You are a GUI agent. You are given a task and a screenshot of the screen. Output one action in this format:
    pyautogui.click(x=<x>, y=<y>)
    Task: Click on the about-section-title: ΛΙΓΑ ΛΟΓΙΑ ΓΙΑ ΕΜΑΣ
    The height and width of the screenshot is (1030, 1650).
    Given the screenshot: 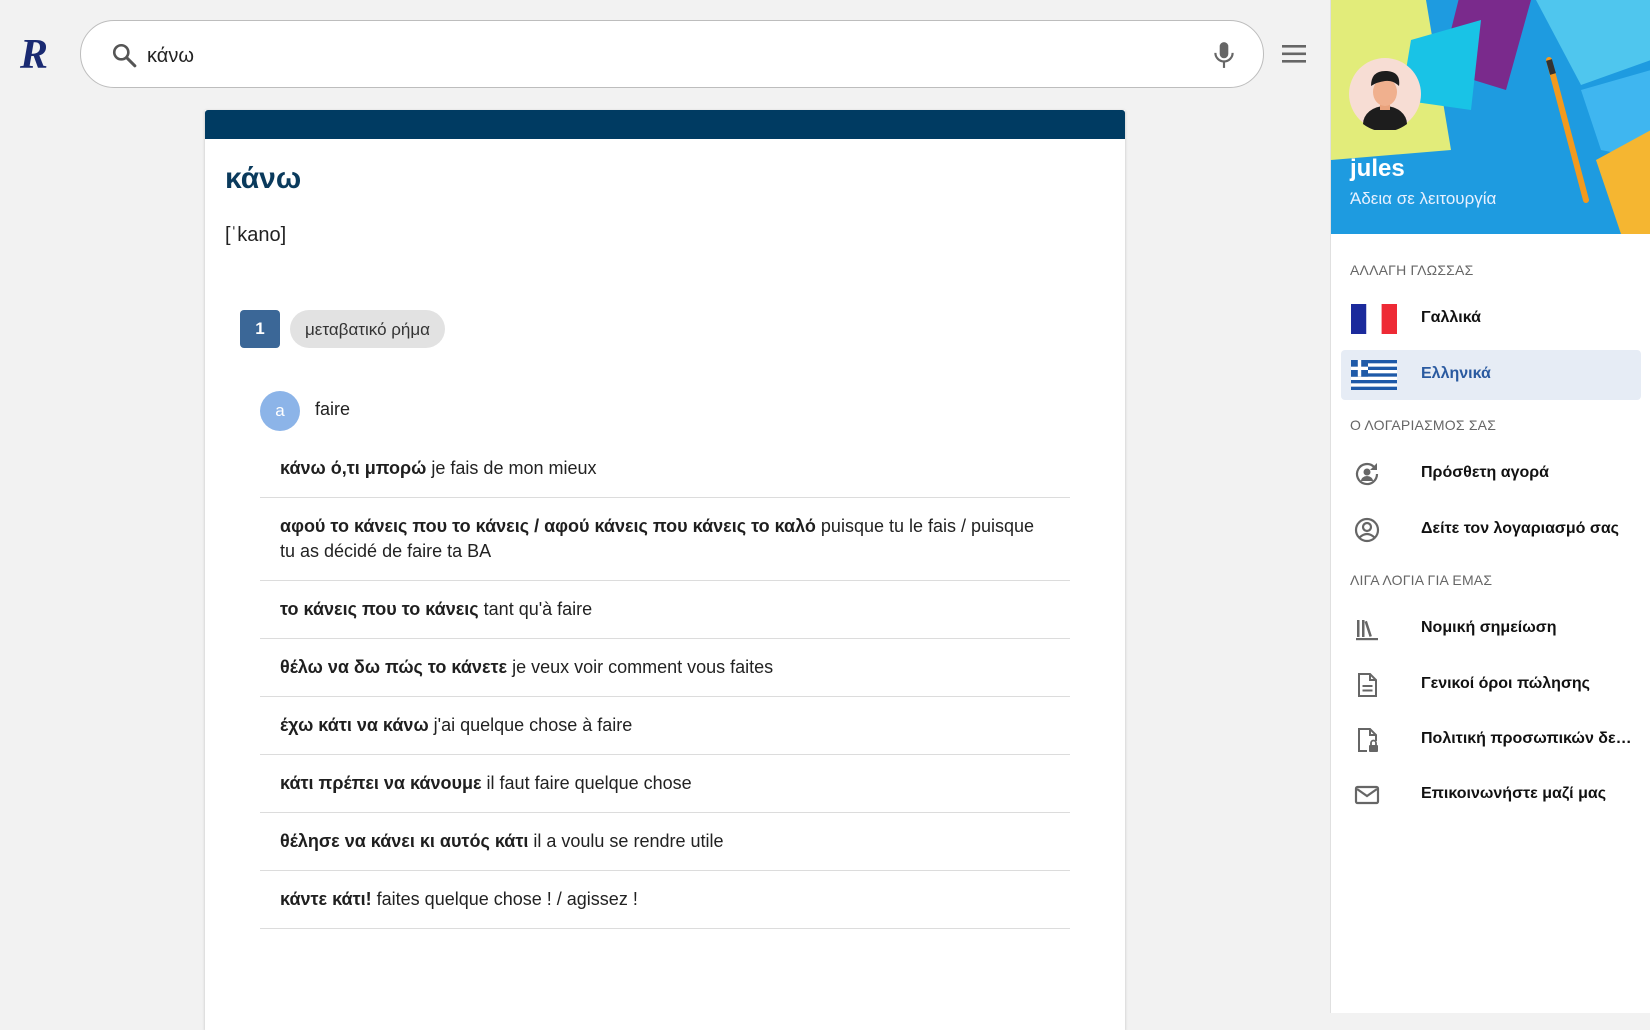 What is the action you would take?
    pyautogui.click(x=1421, y=580)
    